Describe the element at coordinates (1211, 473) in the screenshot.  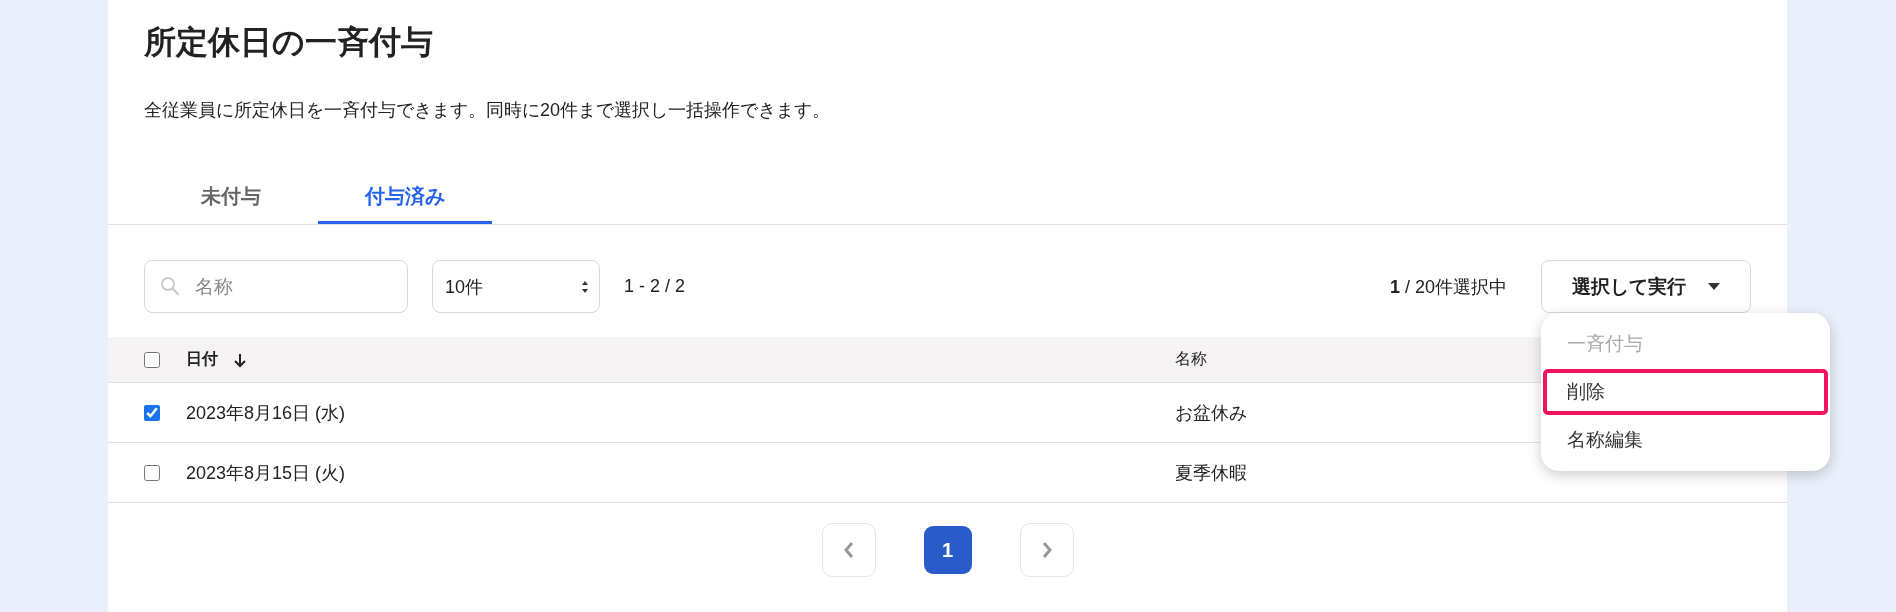
I see `name-cell-text: 夏季休暇` at that location.